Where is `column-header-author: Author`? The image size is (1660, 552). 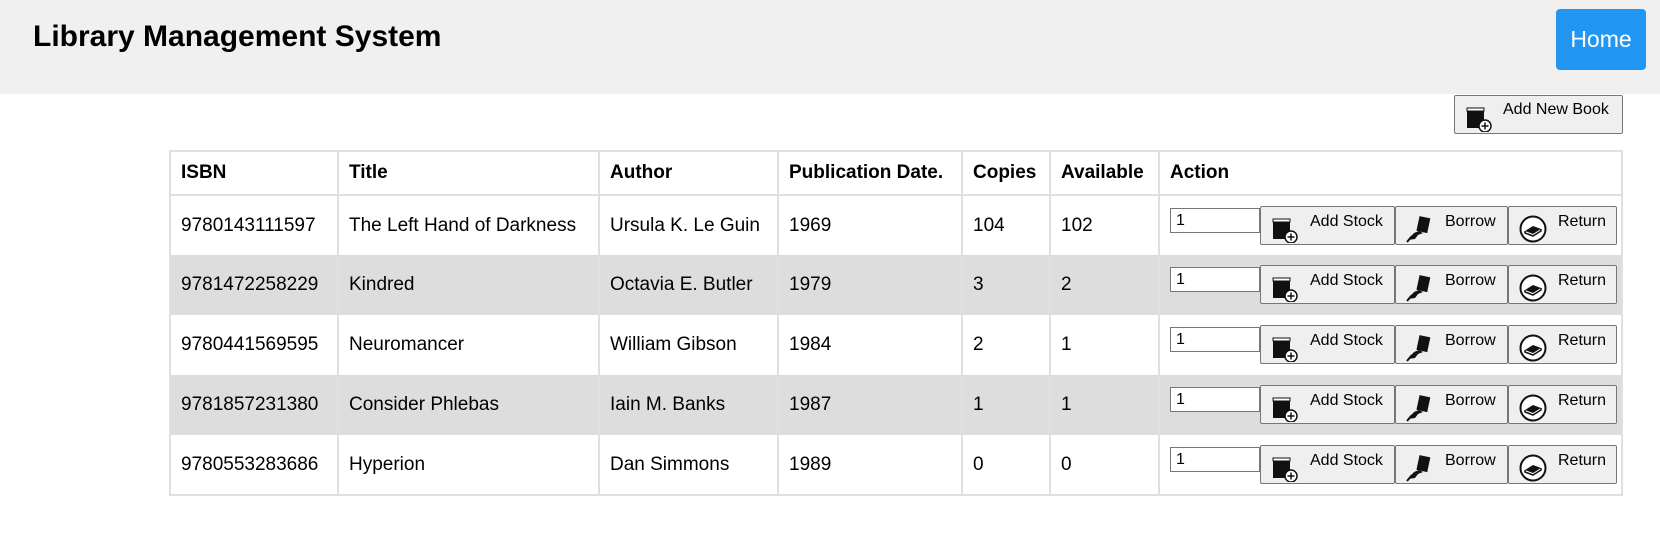
column-header-author: Author is located at coordinates (688, 173).